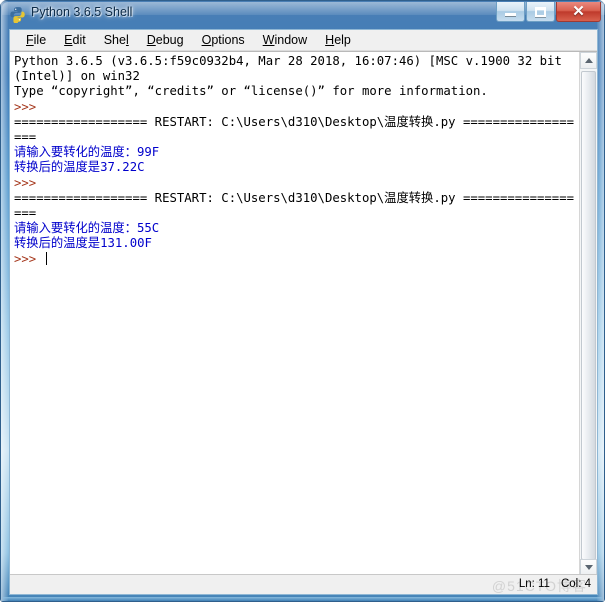 The height and width of the screenshot is (602, 605). I want to click on status-bar-right: Ln: 11 Col: 4, so click(555, 584).